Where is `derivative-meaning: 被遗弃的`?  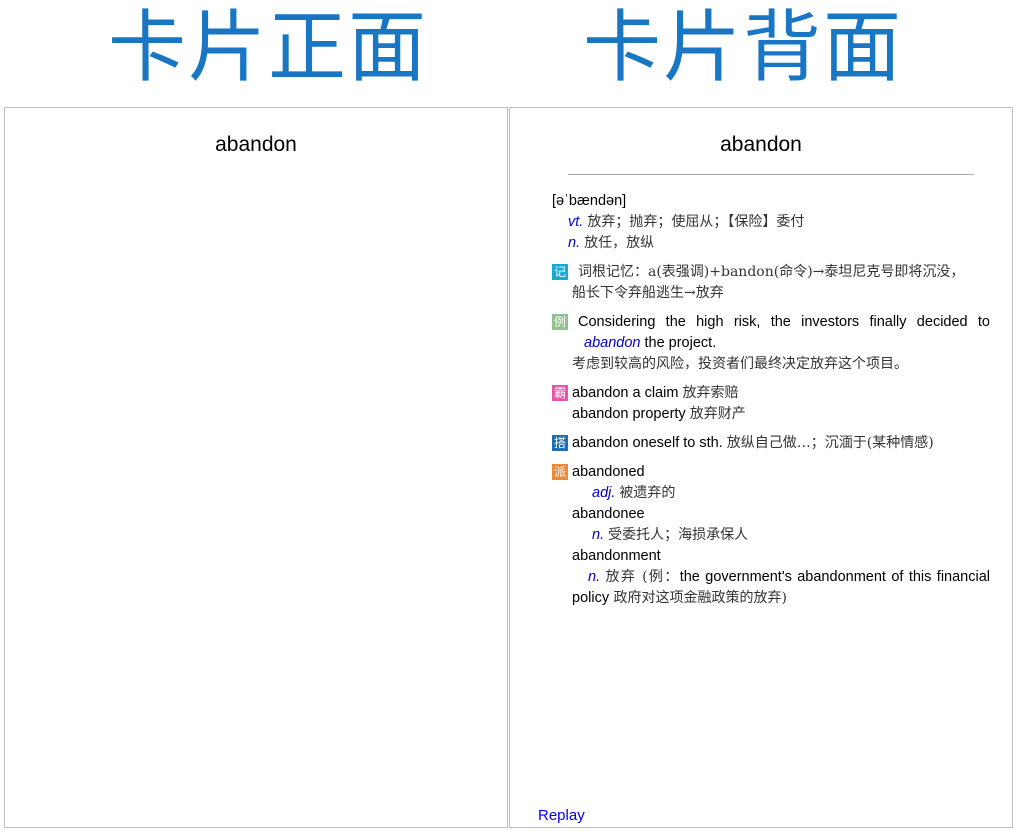 derivative-meaning: 被遗弃的 is located at coordinates (647, 493).